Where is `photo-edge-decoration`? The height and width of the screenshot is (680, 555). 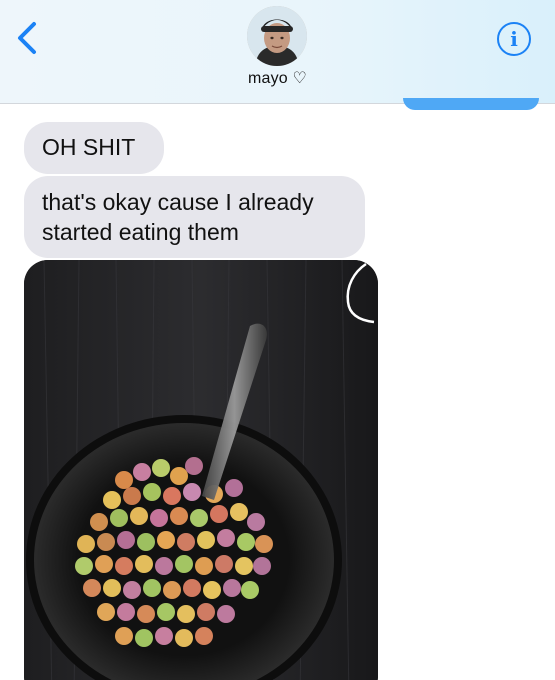
photo-edge-decoration is located at coordinates (360, 293).